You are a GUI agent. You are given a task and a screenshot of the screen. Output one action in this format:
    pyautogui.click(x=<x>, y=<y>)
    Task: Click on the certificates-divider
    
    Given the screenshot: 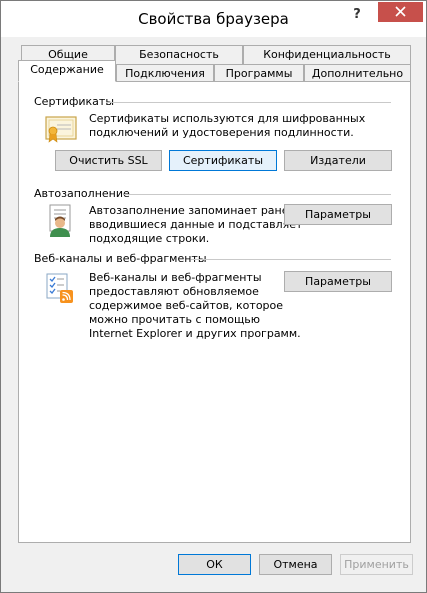 What is the action you would take?
    pyautogui.click(x=248, y=102)
    